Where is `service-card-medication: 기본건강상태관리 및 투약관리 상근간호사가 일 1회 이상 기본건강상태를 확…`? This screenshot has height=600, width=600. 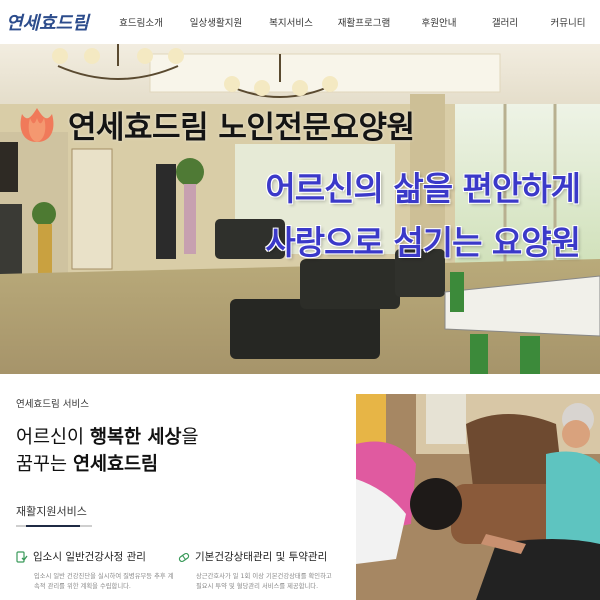
service-card-medication: 기본건강상태관리 및 투약관리 상근간호사가 일 1회 이상 기본건강상태를 확… is located at coordinates (257, 570).